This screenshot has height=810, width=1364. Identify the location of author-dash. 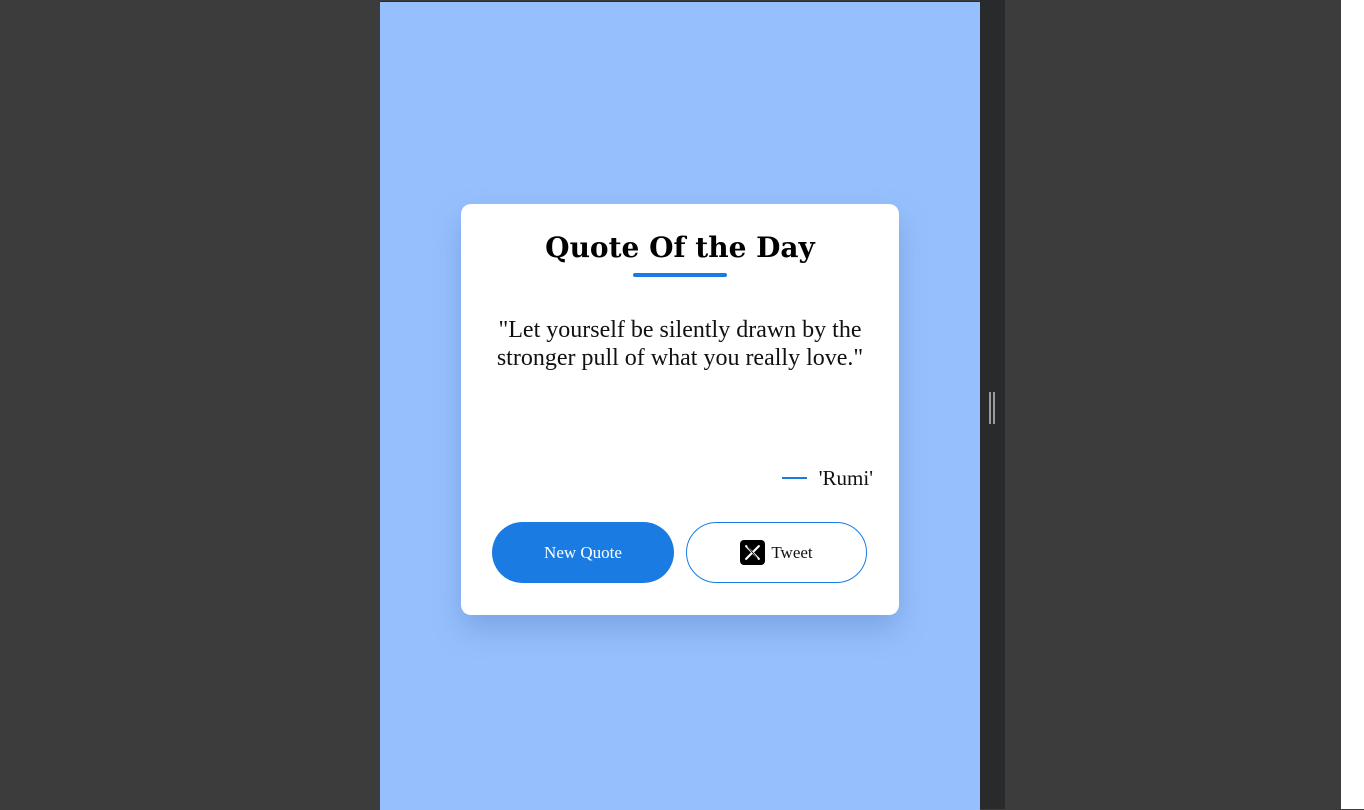
(794, 478).